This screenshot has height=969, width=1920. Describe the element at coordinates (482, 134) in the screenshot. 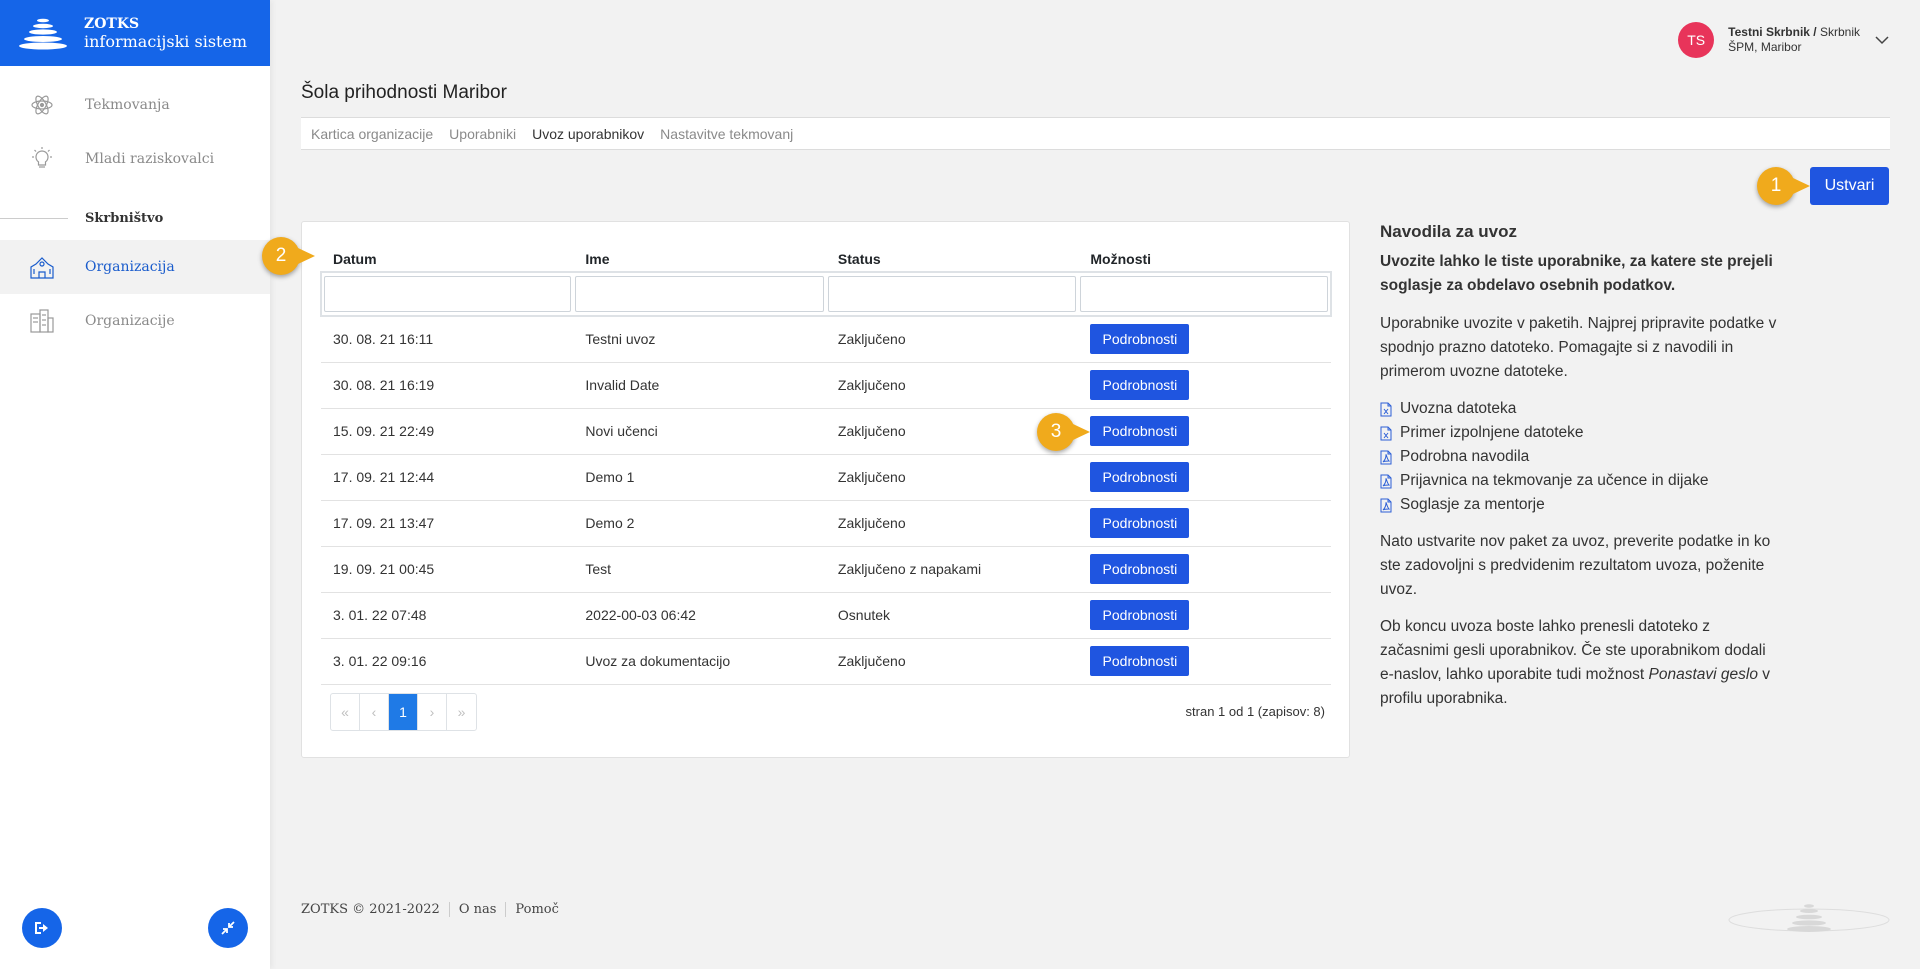

I see `tab-uporabniki: Uporabniki` at that location.